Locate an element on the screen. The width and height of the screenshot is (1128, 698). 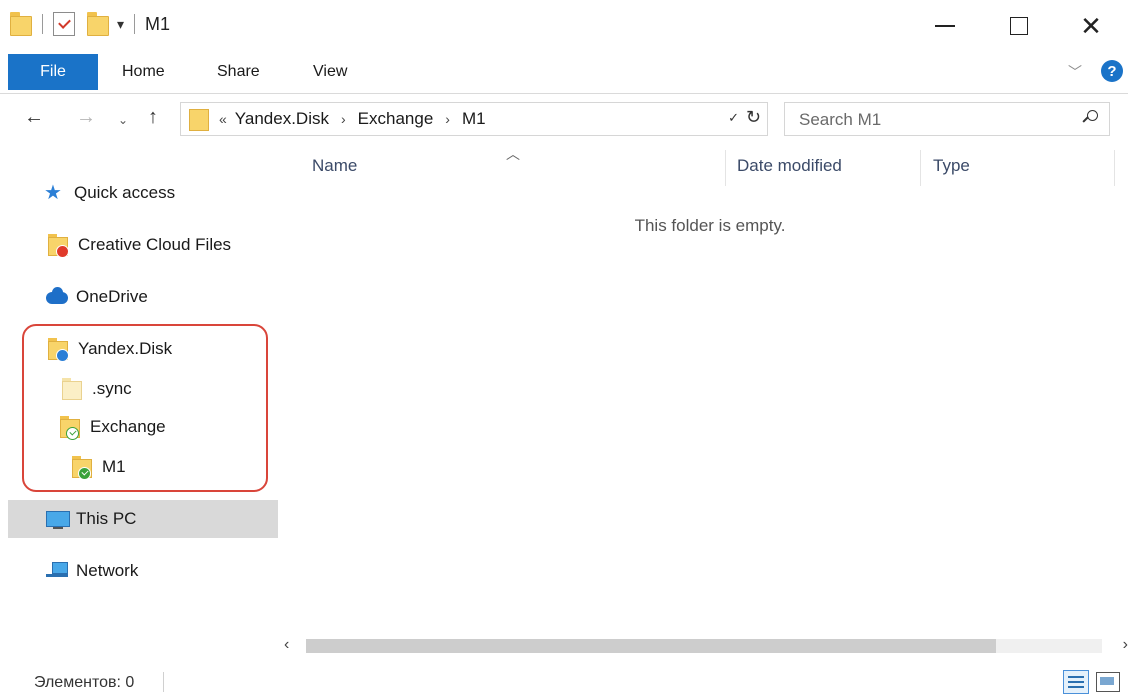
refresh-icon: ↻ is located at coordinates (753, 117).